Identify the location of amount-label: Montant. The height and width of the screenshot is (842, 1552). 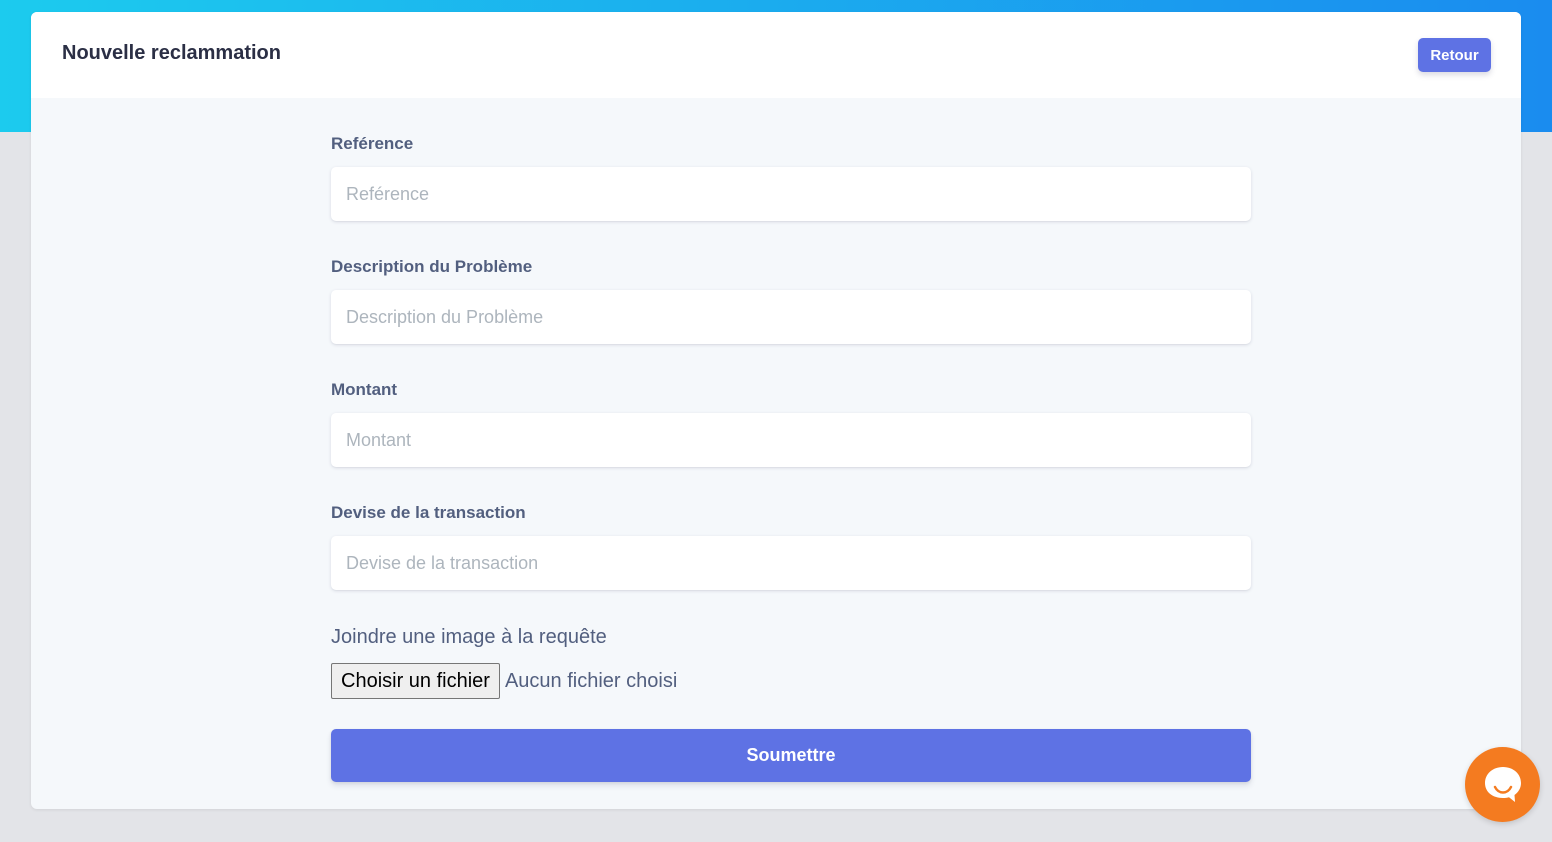
(364, 389).